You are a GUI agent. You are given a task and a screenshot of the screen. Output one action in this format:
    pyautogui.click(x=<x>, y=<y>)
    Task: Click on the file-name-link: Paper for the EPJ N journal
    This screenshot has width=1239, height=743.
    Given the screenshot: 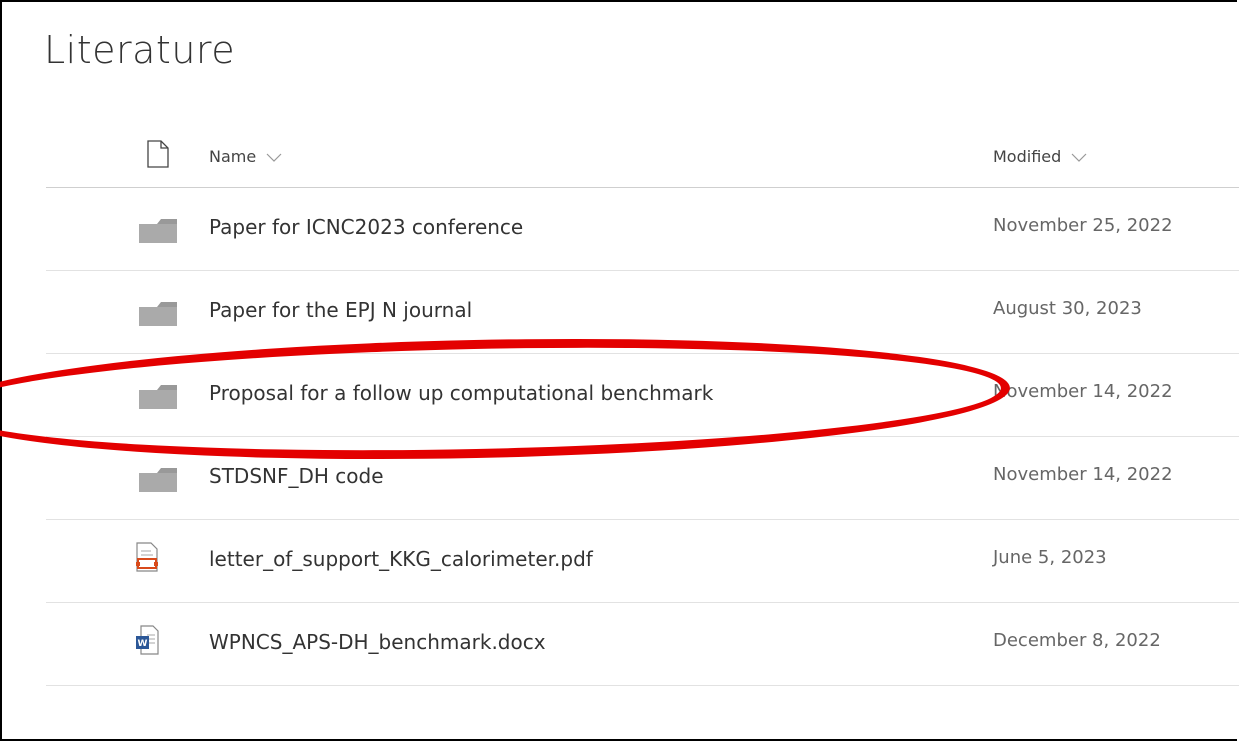 What is the action you would take?
    pyautogui.click(x=340, y=310)
    